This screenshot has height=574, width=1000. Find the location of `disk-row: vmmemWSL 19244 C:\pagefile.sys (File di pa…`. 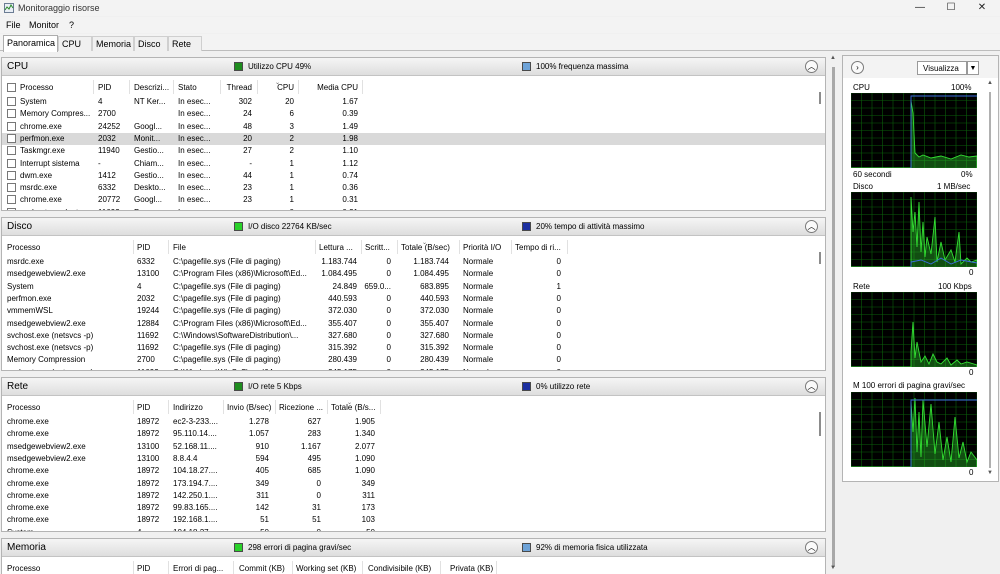

disk-row: vmmemWSL 19244 C:\pagefile.sys (File di pa… is located at coordinates (413, 311).